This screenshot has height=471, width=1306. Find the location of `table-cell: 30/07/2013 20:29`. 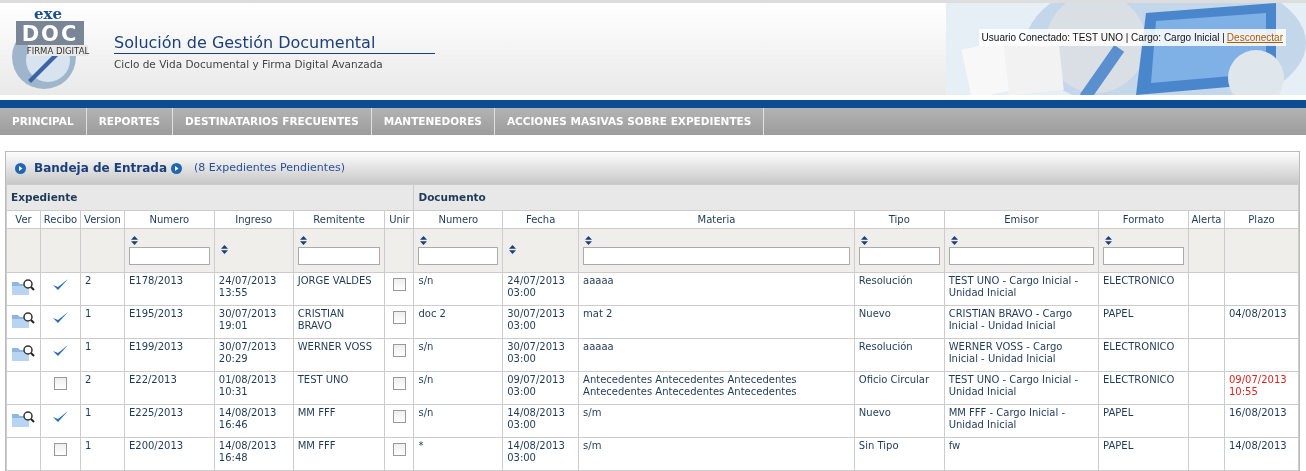

table-cell: 30/07/2013 20:29 is located at coordinates (247, 352).